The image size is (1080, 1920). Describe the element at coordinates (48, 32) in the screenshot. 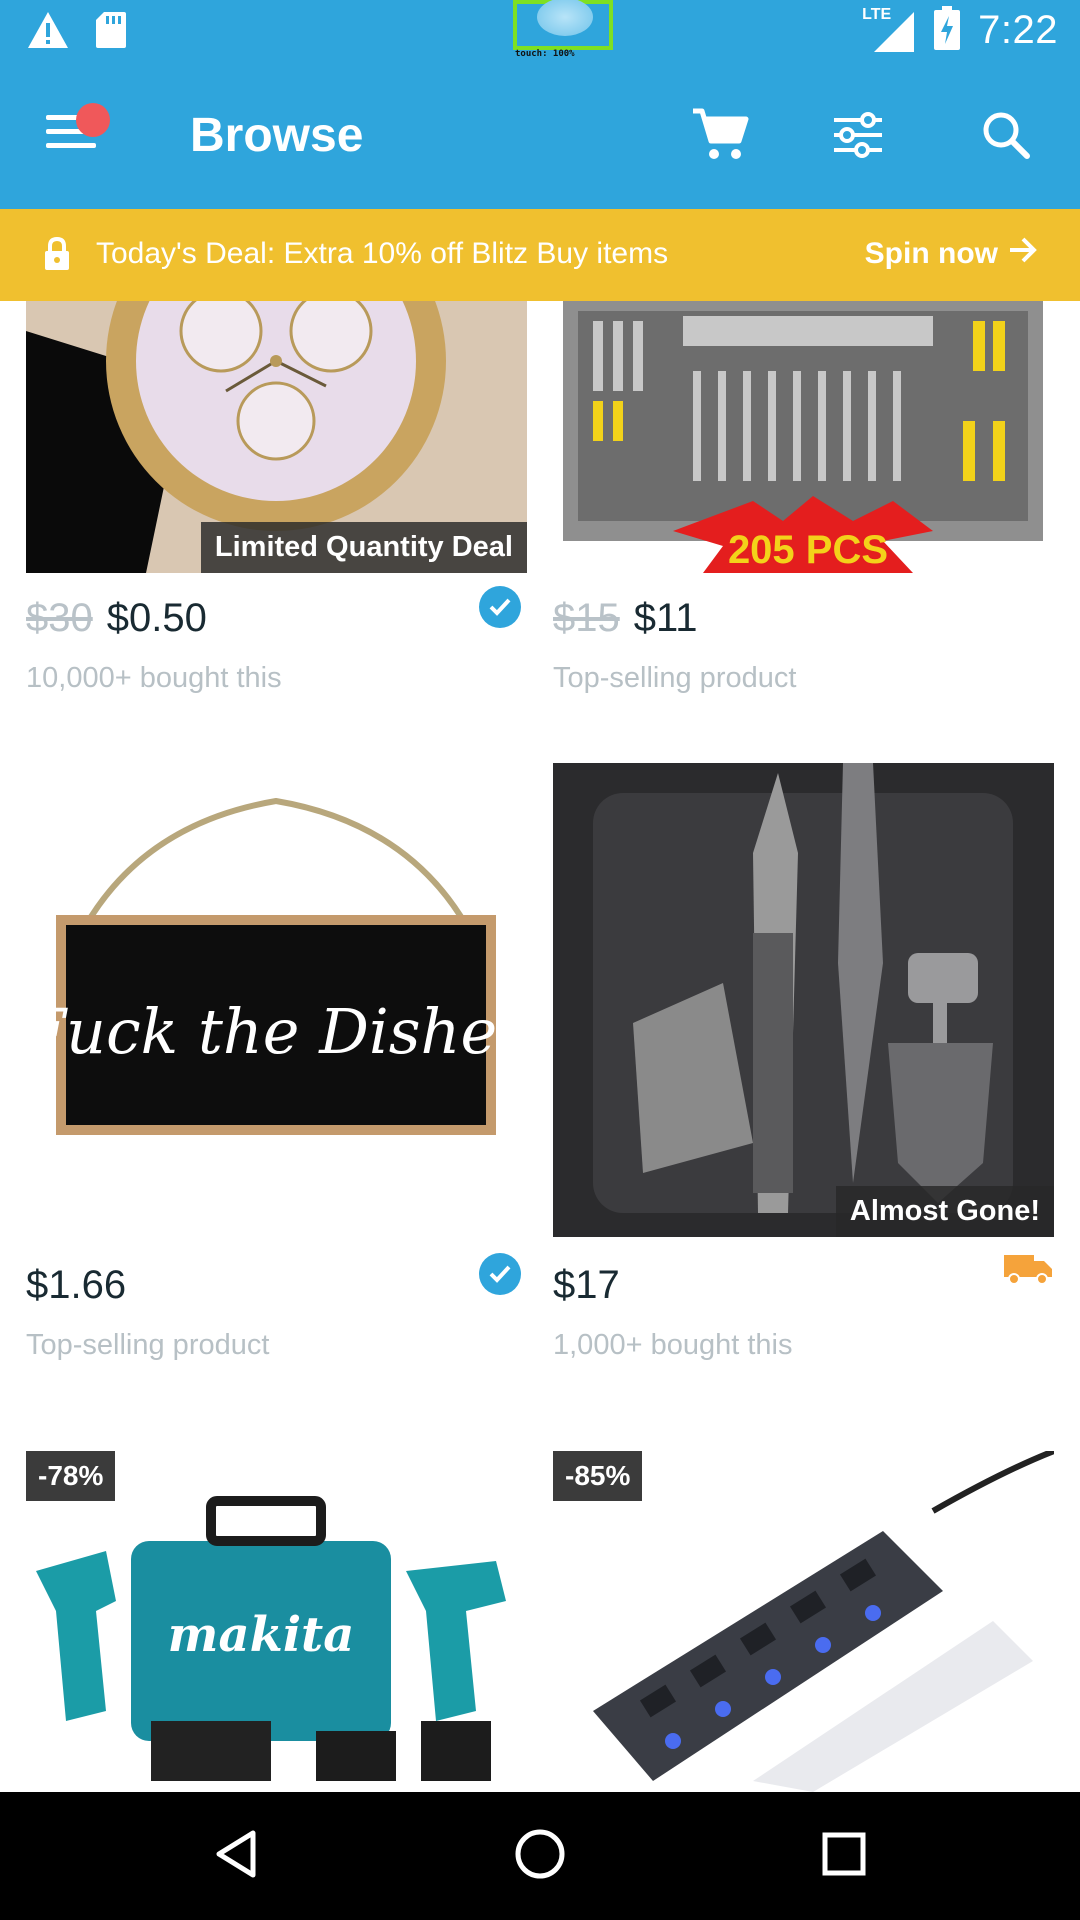

I see `warning-icon` at that location.